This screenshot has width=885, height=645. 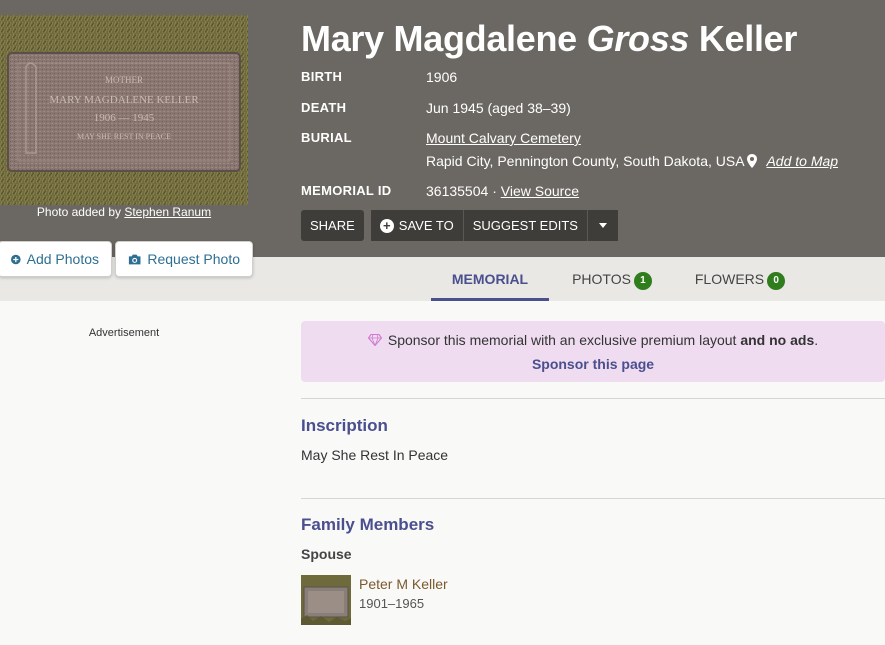 What do you see at coordinates (457, 191) in the screenshot?
I see `memorial-id: 36135504` at bounding box center [457, 191].